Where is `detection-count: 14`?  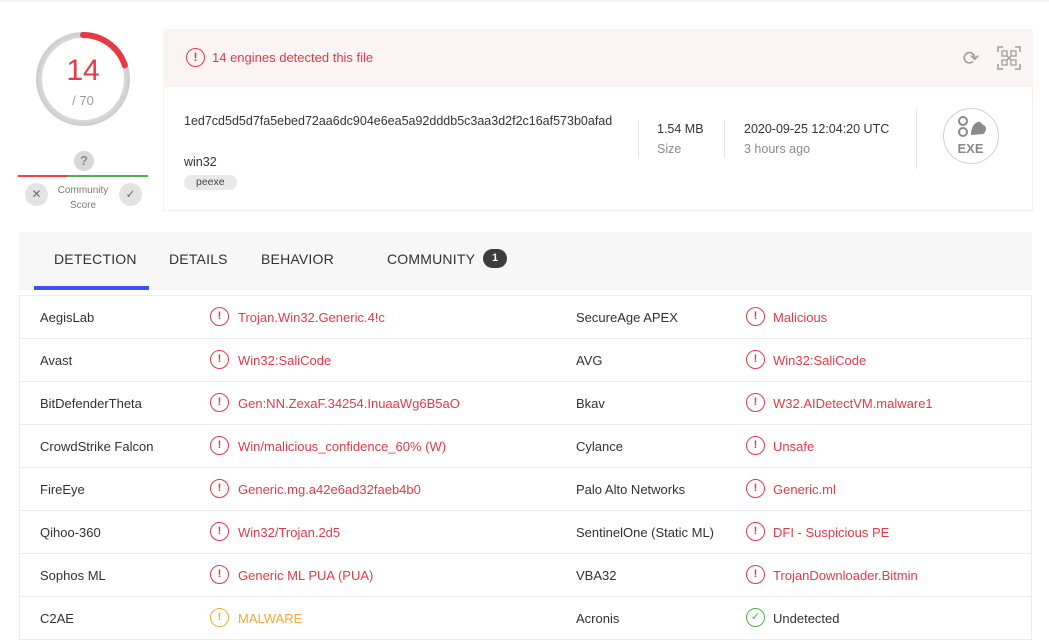
detection-count: 14 is located at coordinates (83, 70).